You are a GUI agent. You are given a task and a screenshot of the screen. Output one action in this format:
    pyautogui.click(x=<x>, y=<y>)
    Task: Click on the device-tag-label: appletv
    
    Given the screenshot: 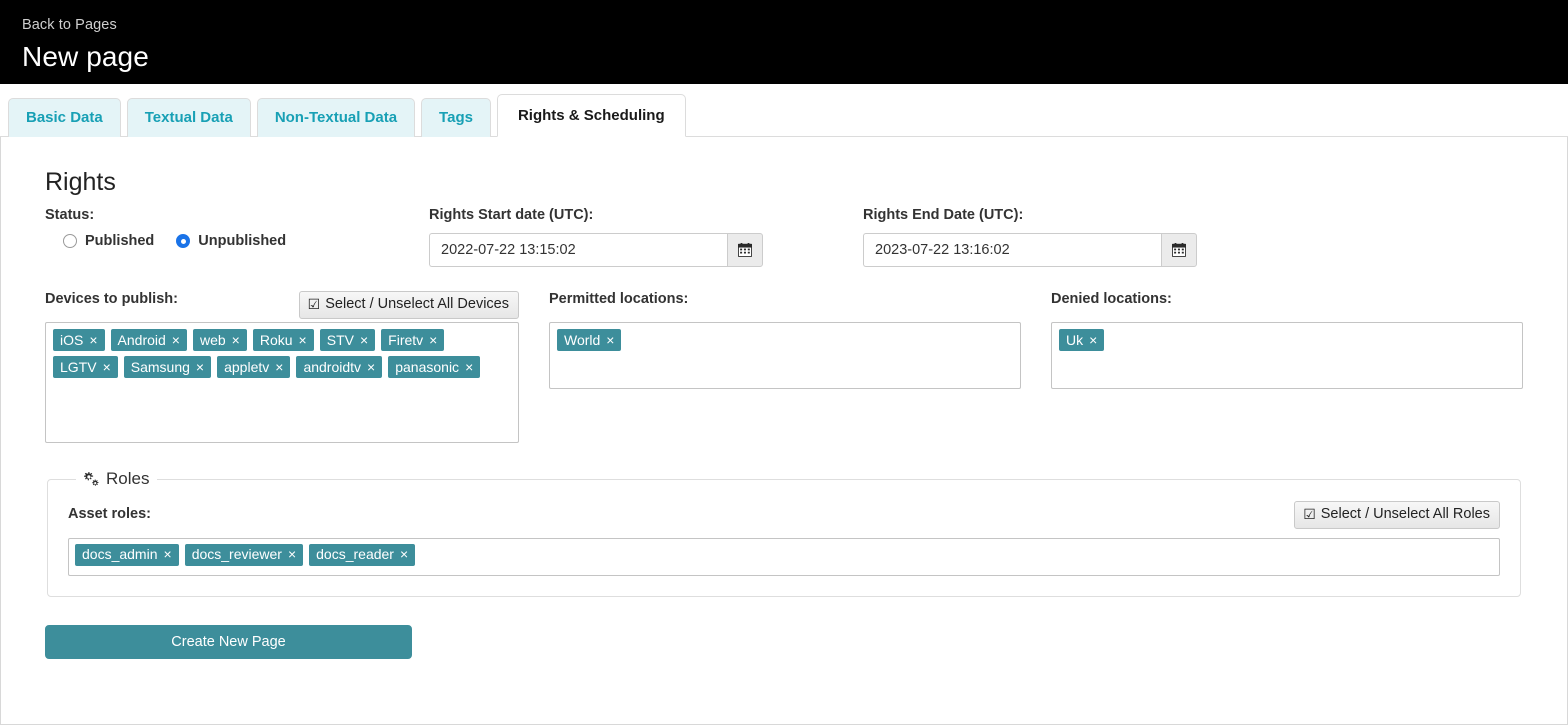 What is the action you would take?
    pyautogui.click(x=247, y=366)
    